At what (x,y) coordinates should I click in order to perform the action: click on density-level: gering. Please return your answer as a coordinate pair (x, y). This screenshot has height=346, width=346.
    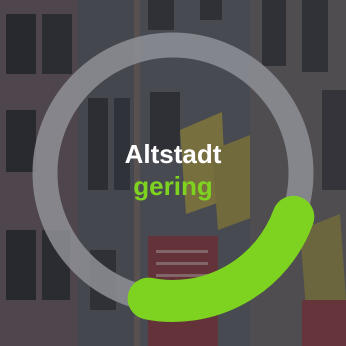
    Looking at the image, I should click on (173, 186).